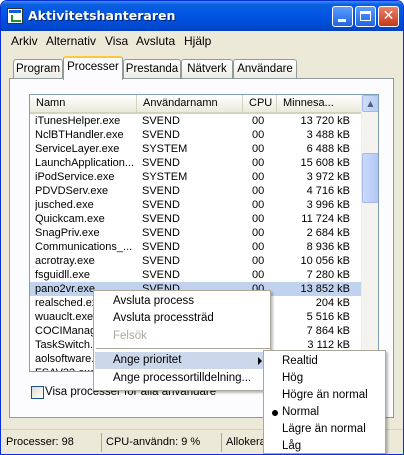 The height and width of the screenshot is (455, 404). What do you see at coordinates (325, 261) in the screenshot?
I see `process-memory: 10 056 kB` at bounding box center [325, 261].